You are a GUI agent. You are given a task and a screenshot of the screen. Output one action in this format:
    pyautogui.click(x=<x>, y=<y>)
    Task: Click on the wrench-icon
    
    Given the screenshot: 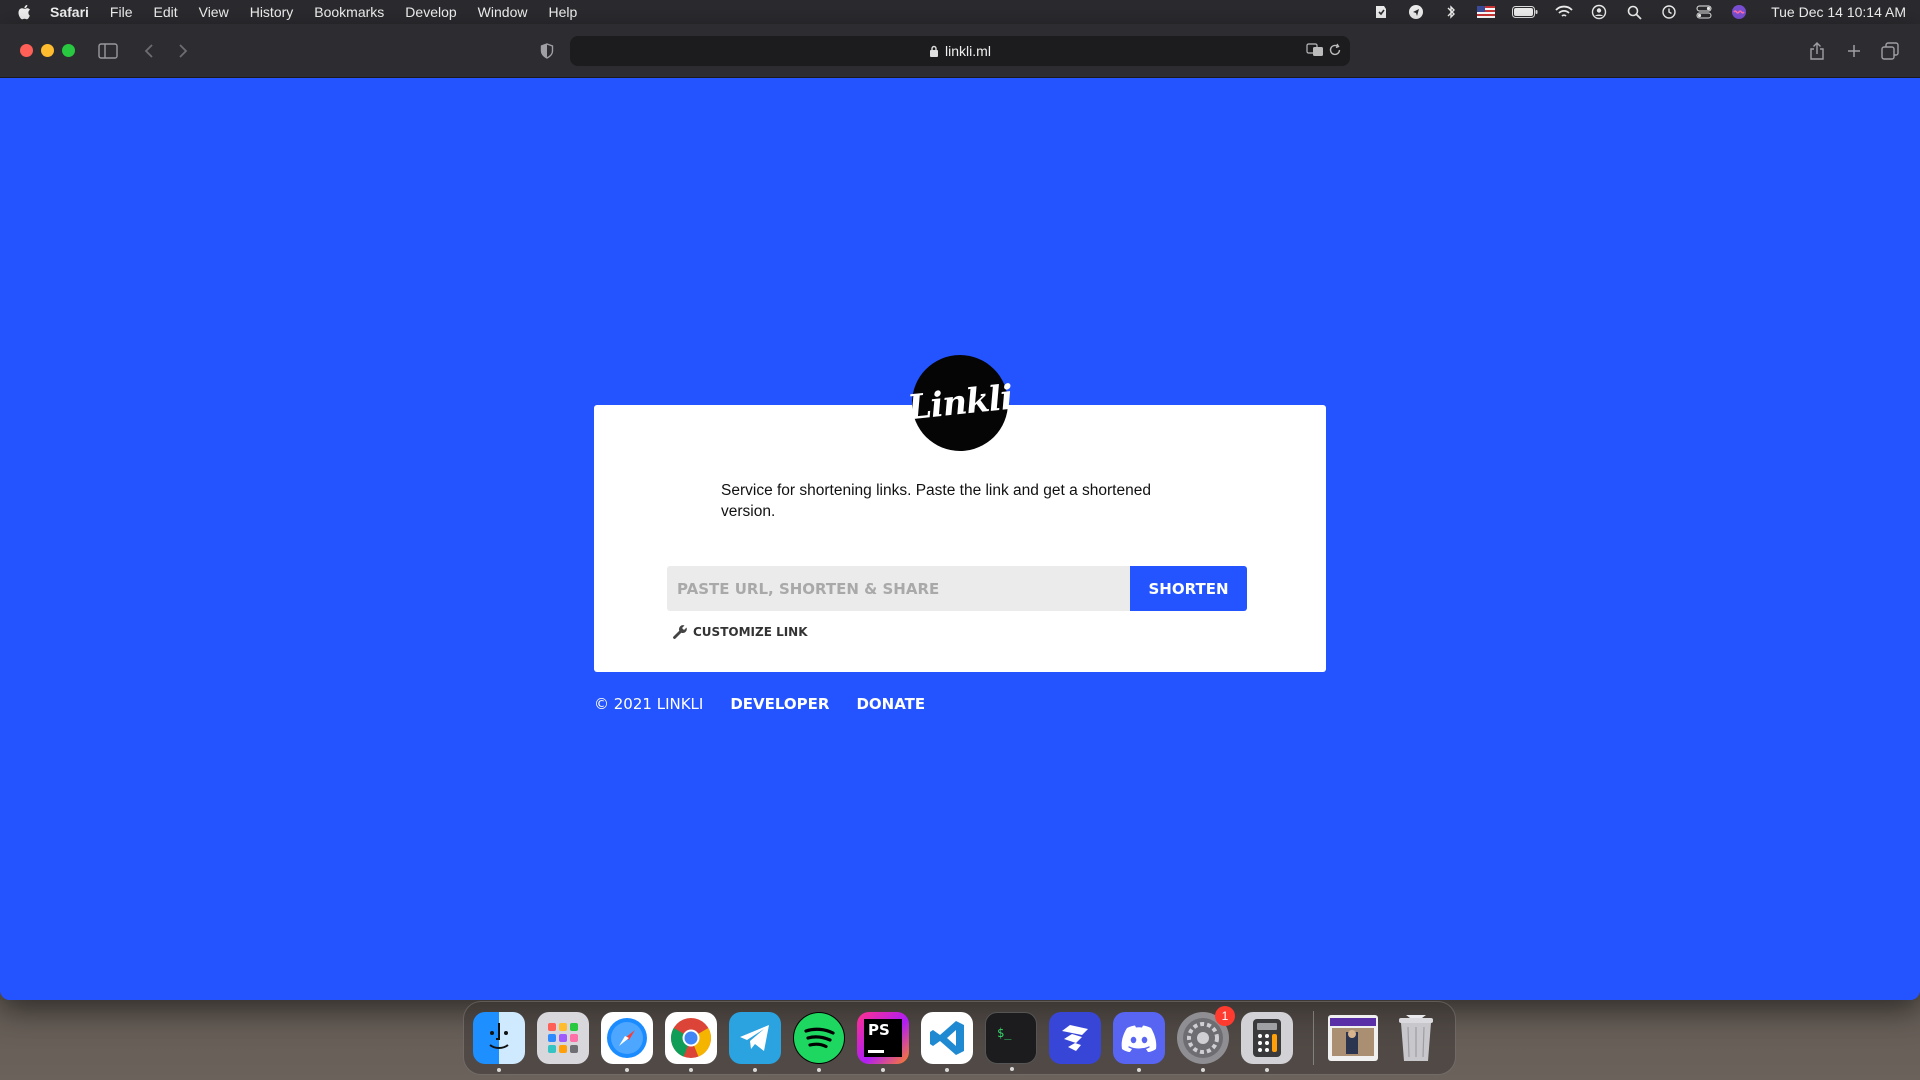 What is the action you would take?
    pyautogui.click(x=680, y=632)
    